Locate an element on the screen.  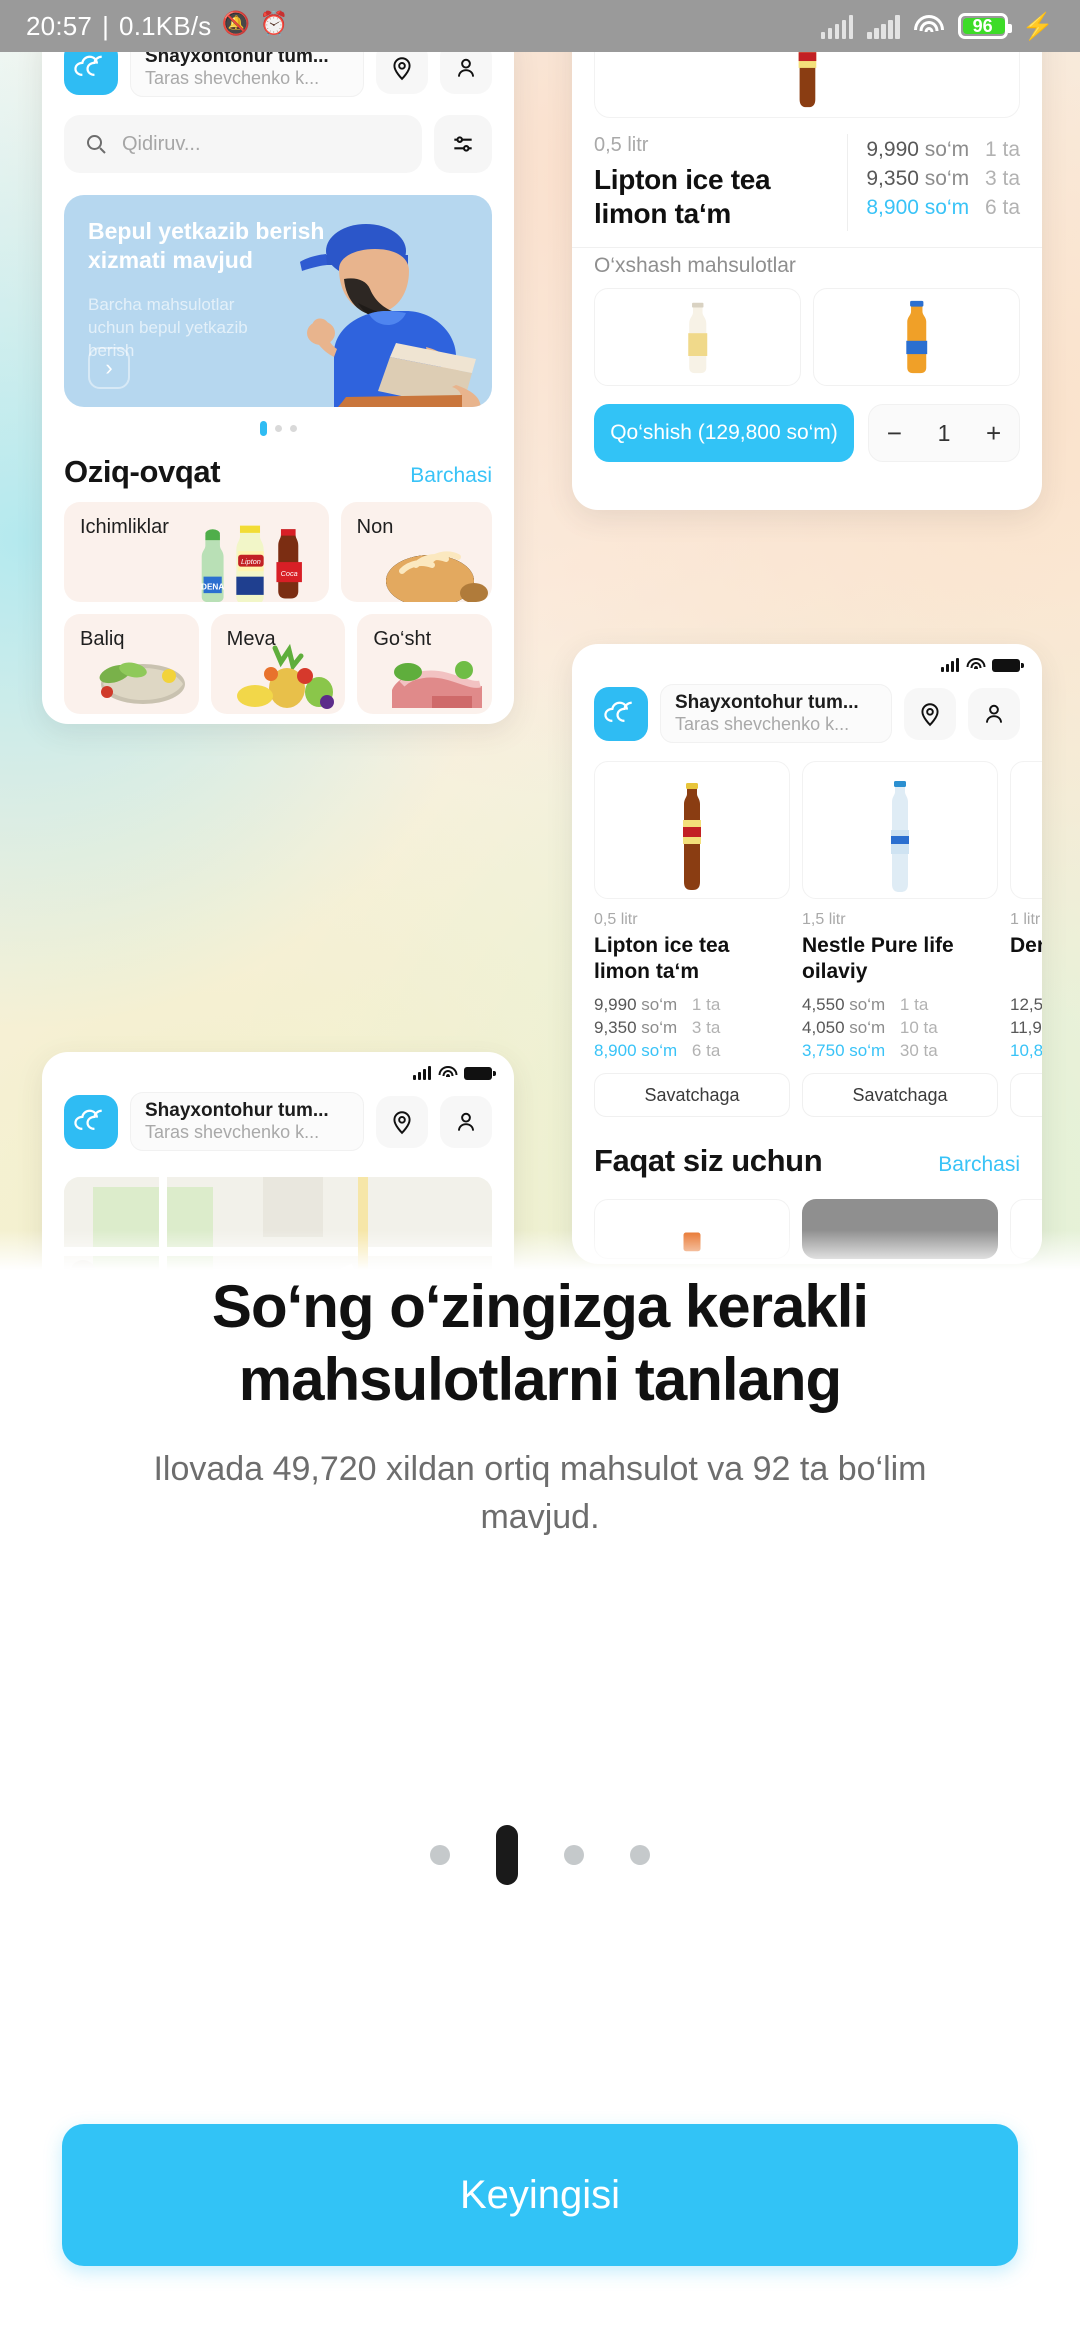
product-volume: 1,5 litr is located at coordinates (824, 919).